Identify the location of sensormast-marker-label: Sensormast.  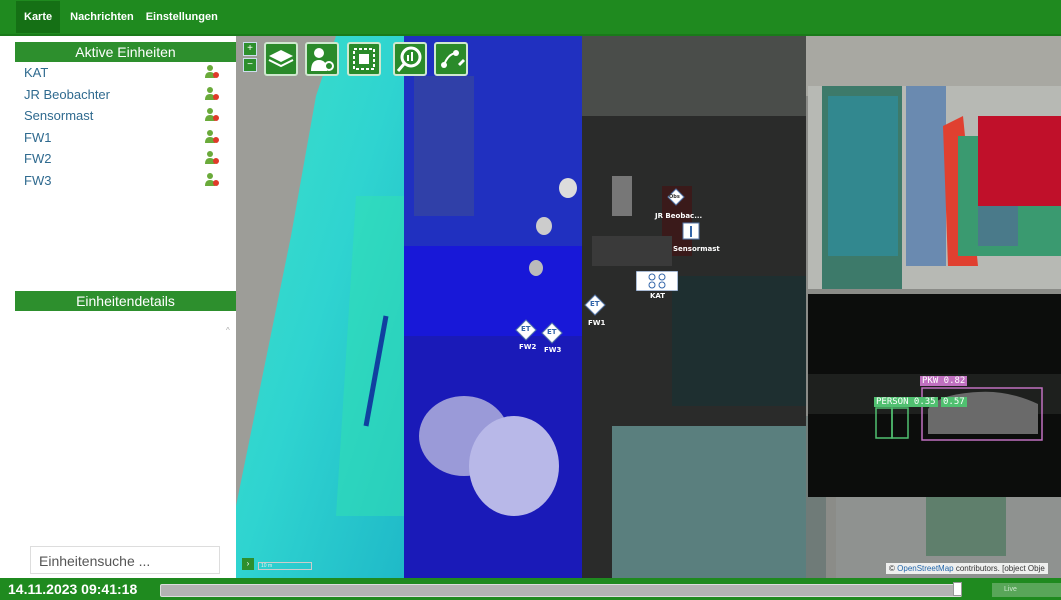
(696, 249).